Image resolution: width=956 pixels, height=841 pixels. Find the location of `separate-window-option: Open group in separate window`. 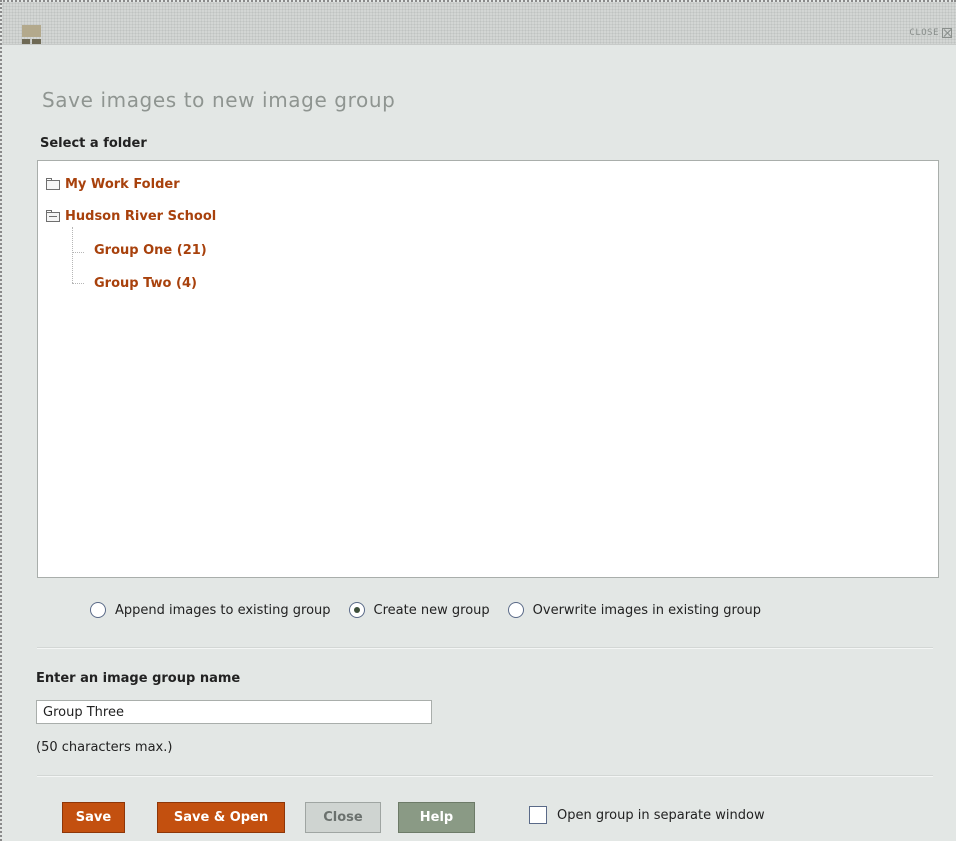

separate-window-option: Open group in separate window is located at coordinates (647, 815).